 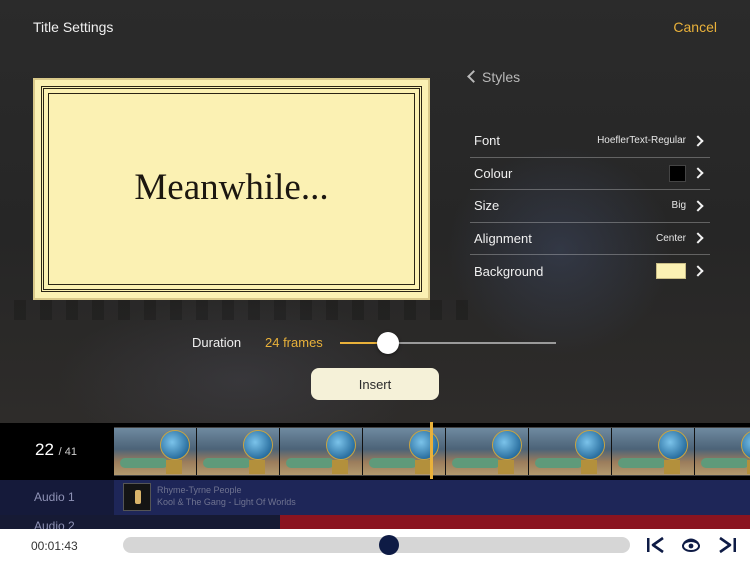 What do you see at coordinates (68, 452) in the screenshot?
I see `total-frames: / 41` at bounding box center [68, 452].